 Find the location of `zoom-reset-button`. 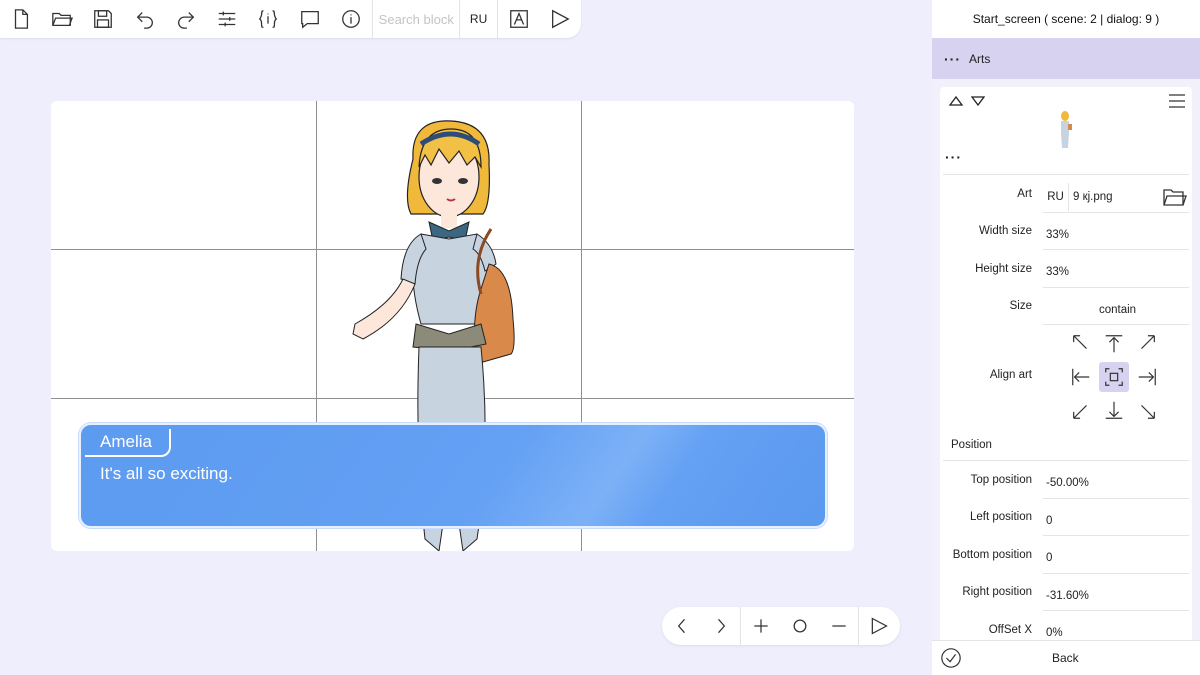

zoom-reset-button is located at coordinates (799, 626).